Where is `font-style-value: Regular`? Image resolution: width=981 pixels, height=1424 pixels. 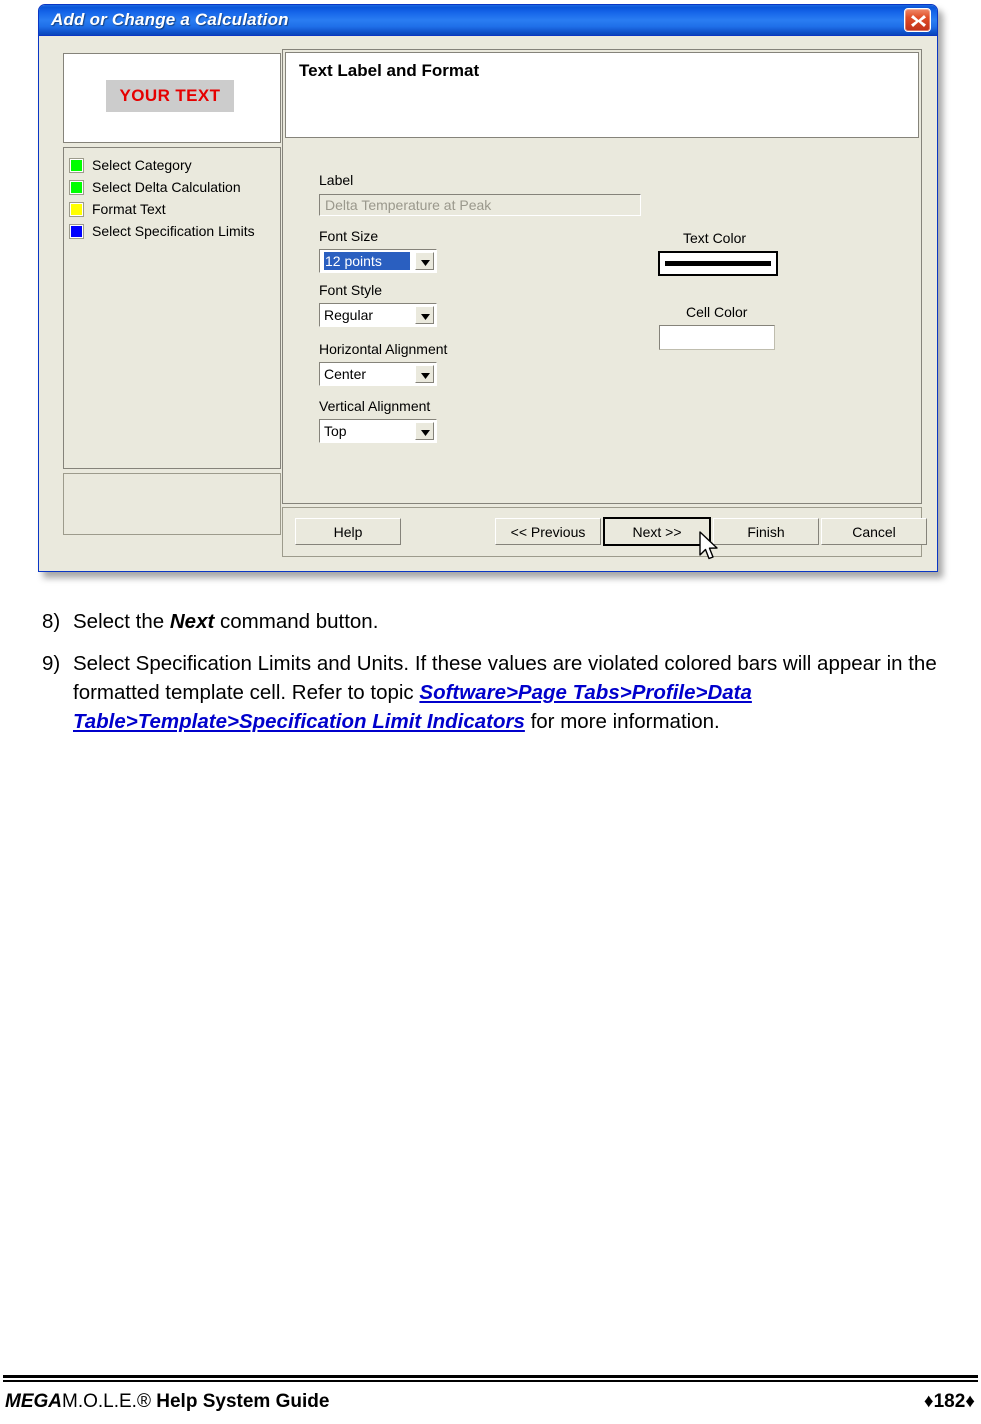 font-style-value: Regular is located at coordinates (349, 315).